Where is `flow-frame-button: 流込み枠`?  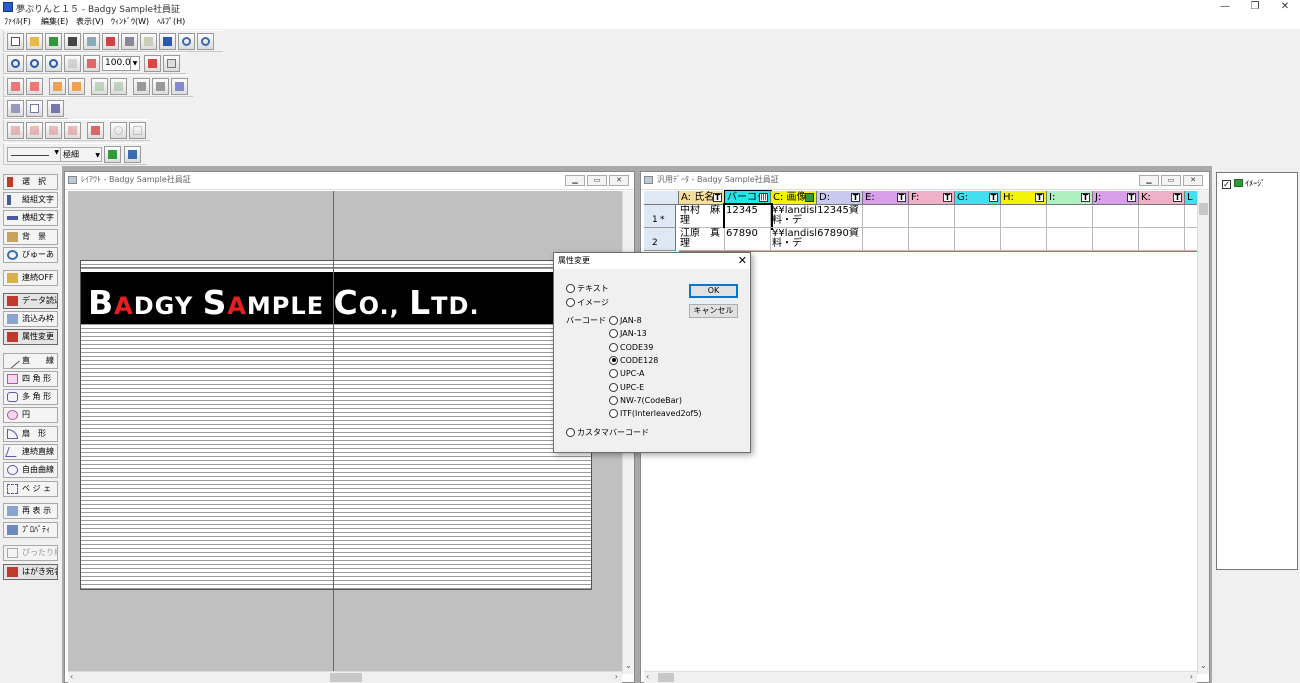
flow-frame-button: 流込み枠 is located at coordinates (30, 319).